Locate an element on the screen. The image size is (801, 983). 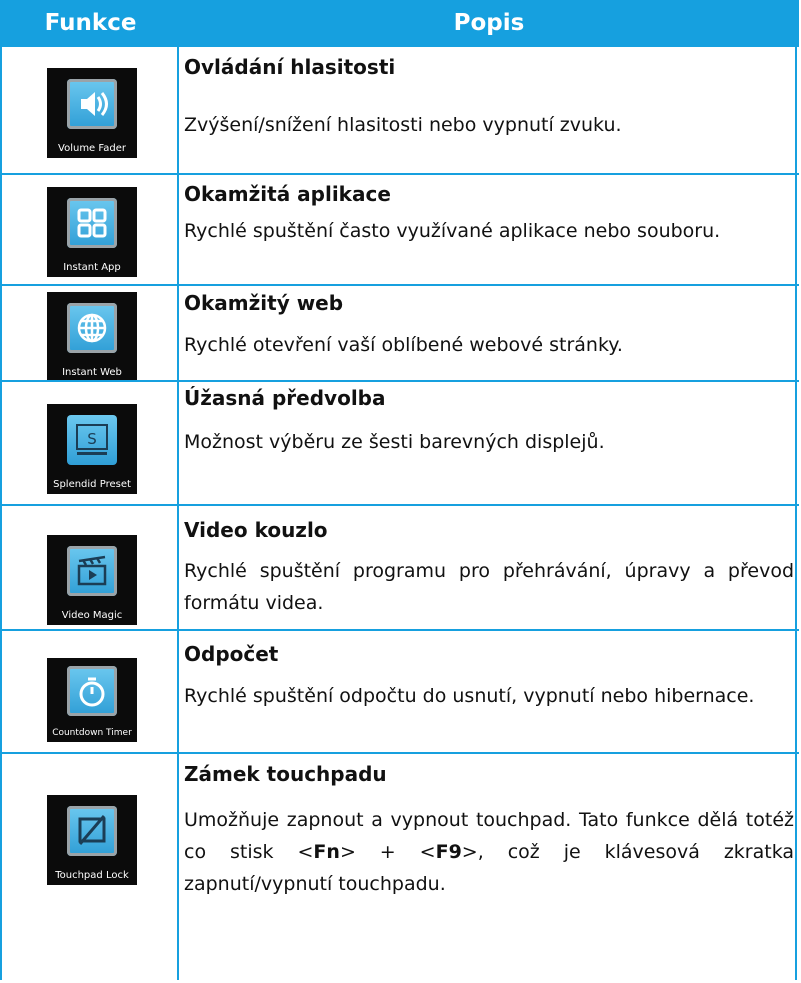
touchpad-lock-icon: Touchpad Lock is located at coordinates (92, 840).